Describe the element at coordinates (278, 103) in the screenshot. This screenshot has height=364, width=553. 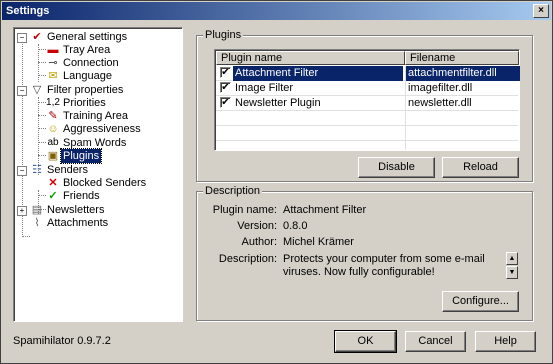
I see `plugin-name-cell: Newsletter Plugin` at that location.